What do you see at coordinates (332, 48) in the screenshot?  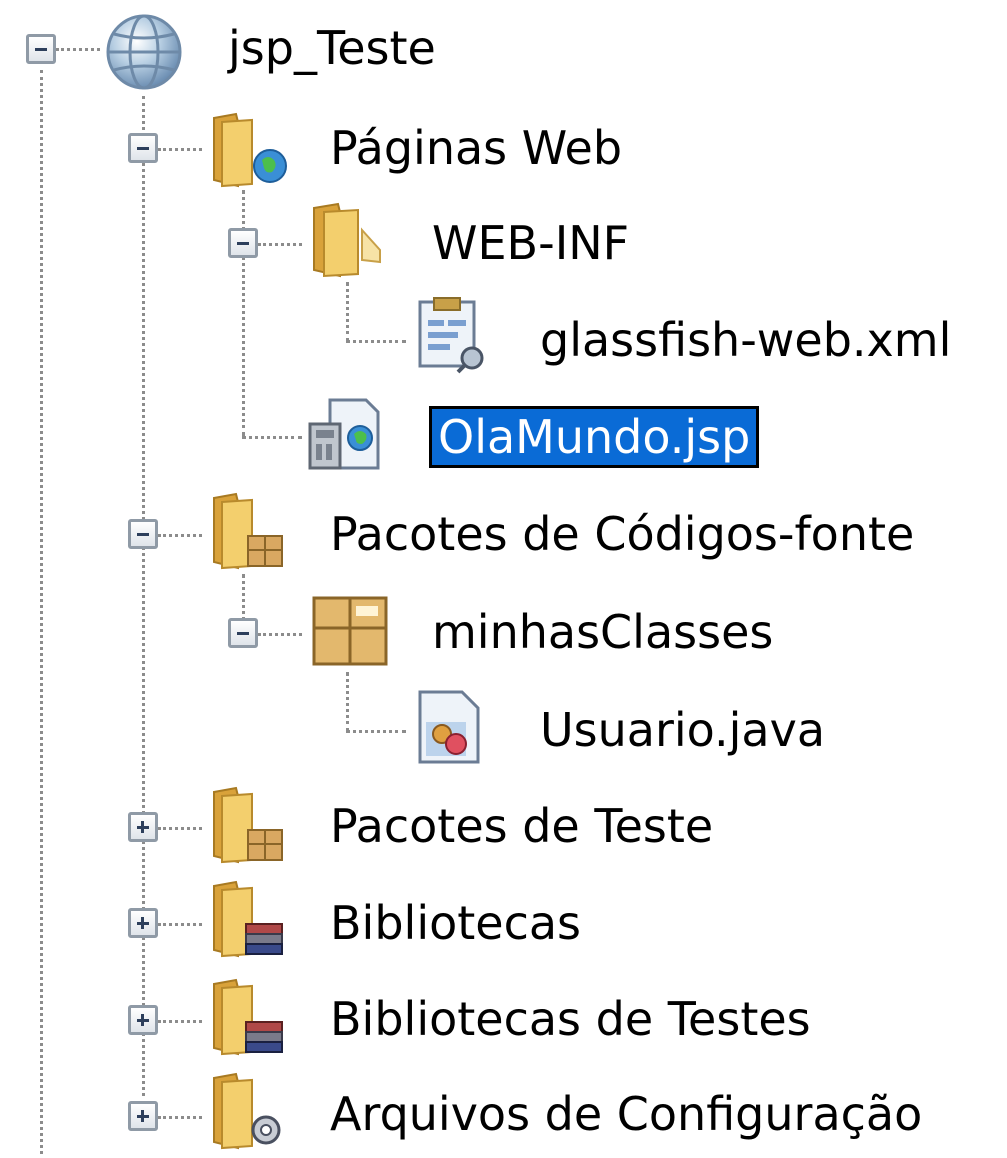 I see `node-label-jsp-teste: jsp_Teste` at bounding box center [332, 48].